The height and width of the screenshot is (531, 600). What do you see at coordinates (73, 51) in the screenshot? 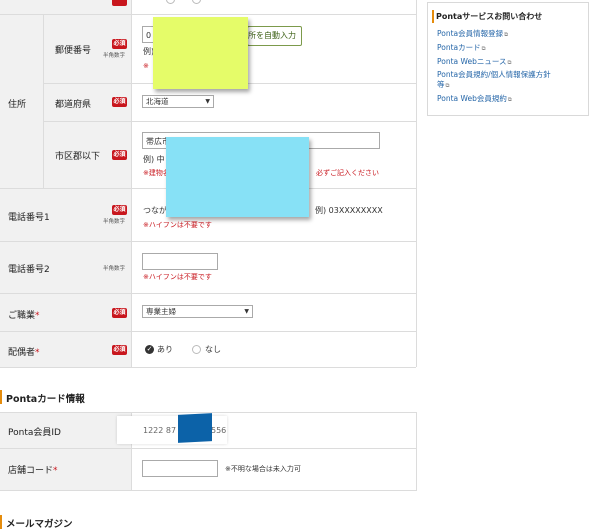
I see `postal-code-label: 郵便番号` at bounding box center [73, 51].